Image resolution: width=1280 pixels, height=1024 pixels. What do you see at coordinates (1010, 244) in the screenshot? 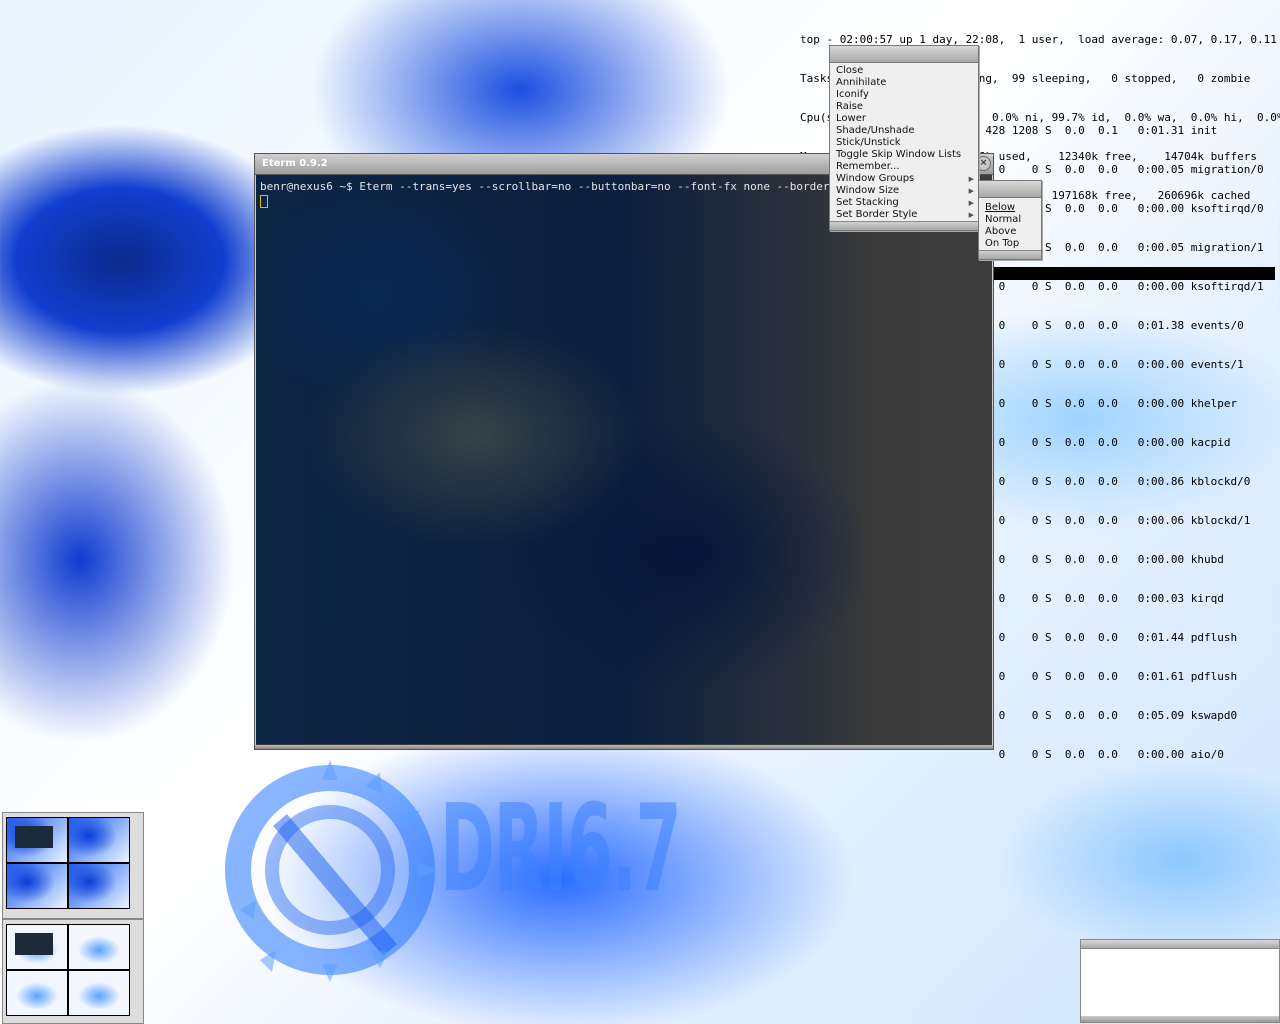
I see `stacking-item-on-top: On Top` at bounding box center [1010, 244].